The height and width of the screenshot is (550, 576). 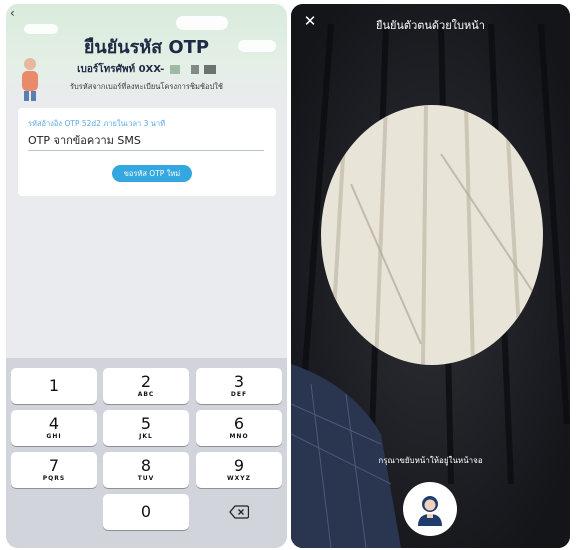 What do you see at coordinates (430, 460) in the screenshot?
I see `instruction-text: กรุณาขยับหน้าให้อยู่ในหน้าจอ` at bounding box center [430, 460].